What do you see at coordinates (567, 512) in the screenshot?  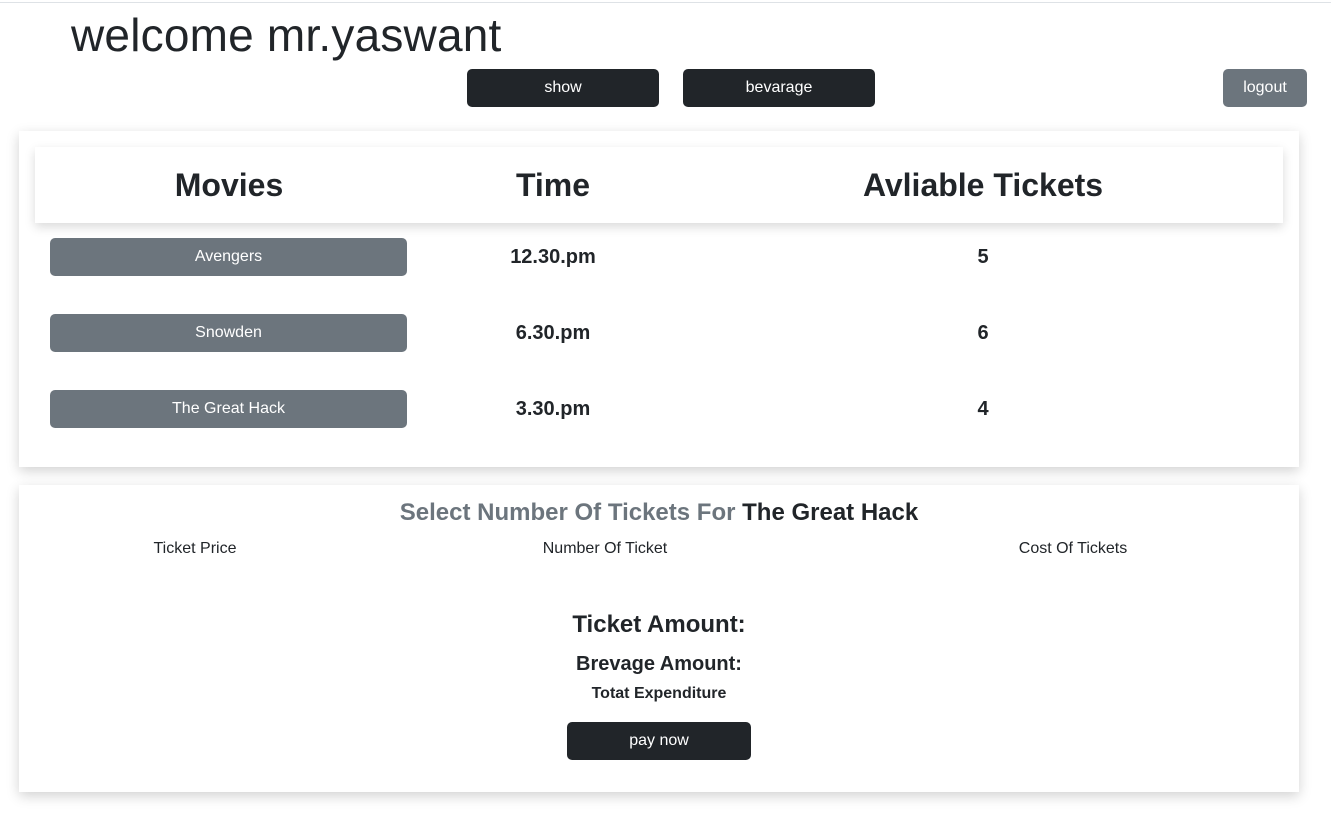 I see `select-tickets-prefix: Select Number Of Tickets For` at bounding box center [567, 512].